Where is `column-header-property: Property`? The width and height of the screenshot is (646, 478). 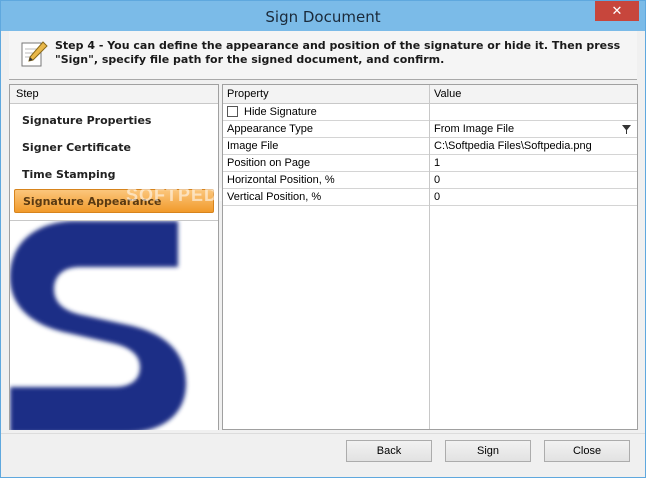
column-header-property: Property is located at coordinates (248, 94).